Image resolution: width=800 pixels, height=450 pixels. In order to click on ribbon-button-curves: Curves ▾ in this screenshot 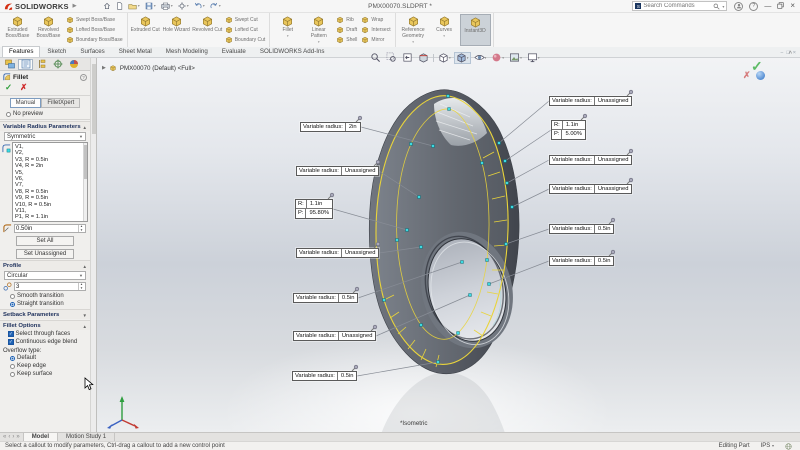, I will do `click(444, 30)`.